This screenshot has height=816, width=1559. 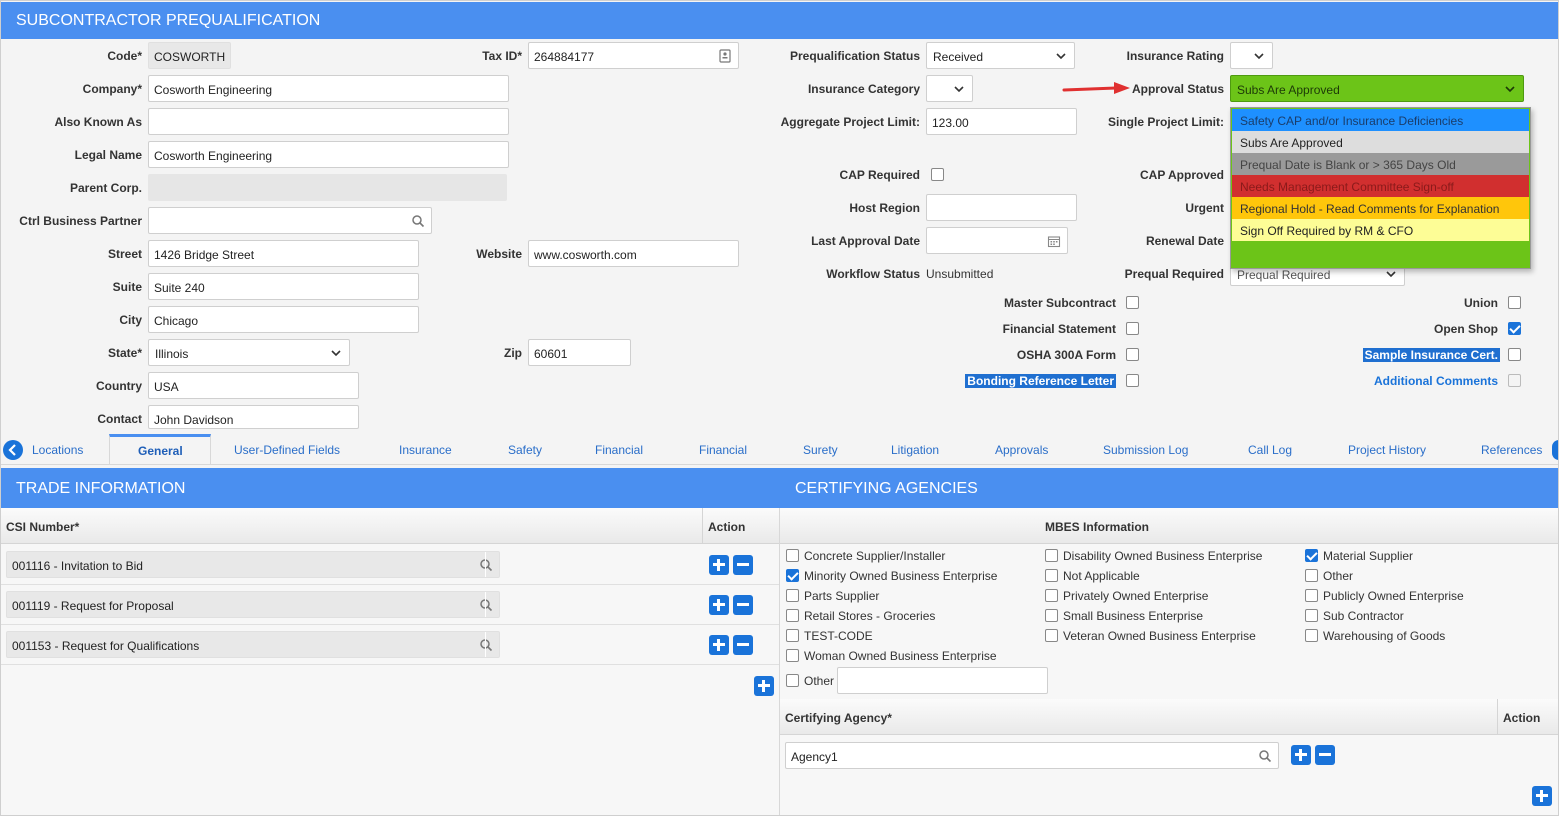 What do you see at coordinates (253, 644) in the screenshot?
I see `csi-field: 001153 - Request for Qualifications` at bounding box center [253, 644].